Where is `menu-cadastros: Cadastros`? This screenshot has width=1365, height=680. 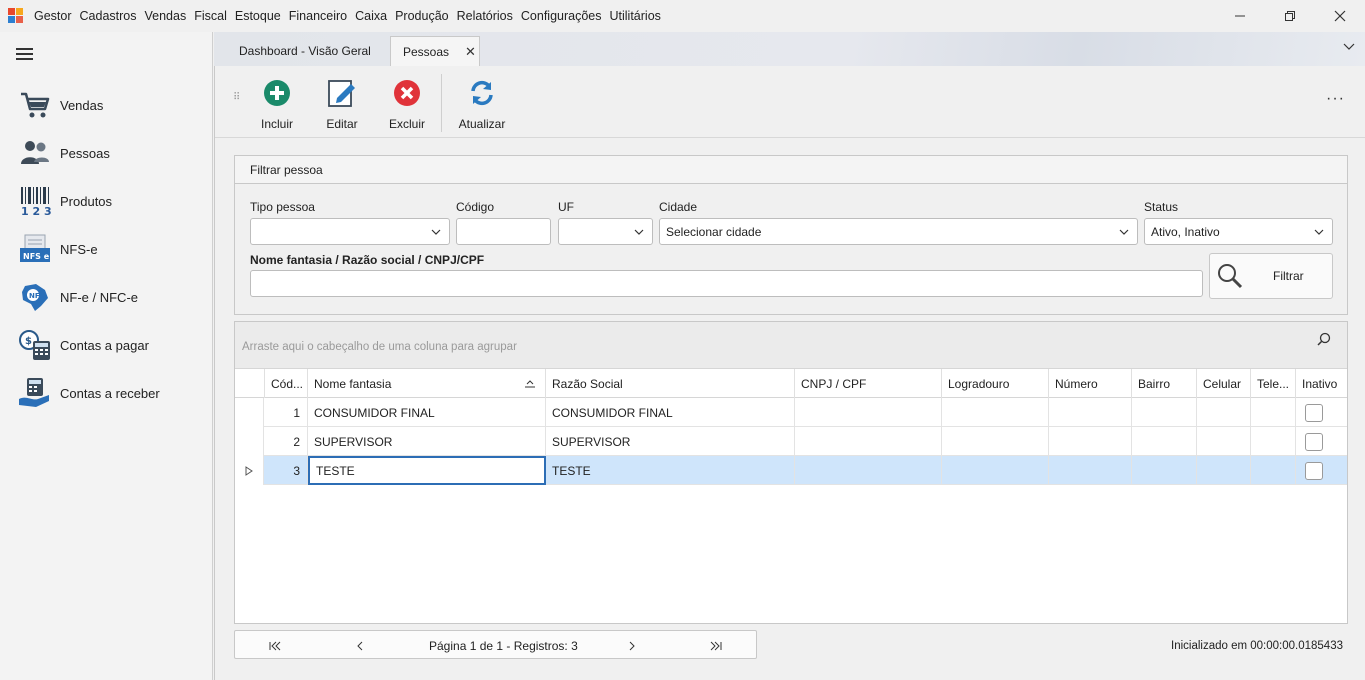
menu-cadastros: Cadastros is located at coordinates (108, 16).